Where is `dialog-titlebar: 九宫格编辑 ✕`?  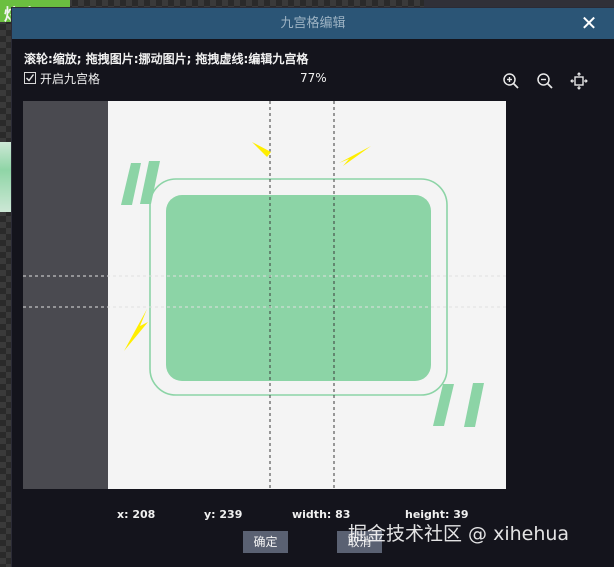
dialog-titlebar: 九宫格编辑 ✕ is located at coordinates (313, 23).